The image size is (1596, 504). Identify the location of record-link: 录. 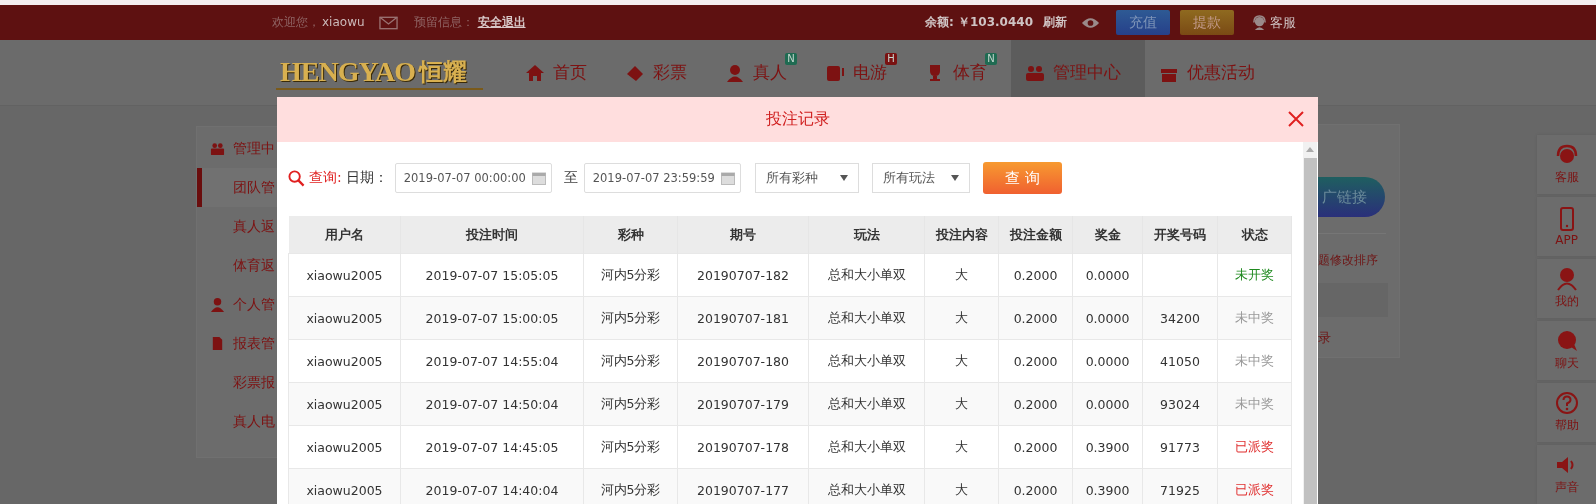
(1324, 338).